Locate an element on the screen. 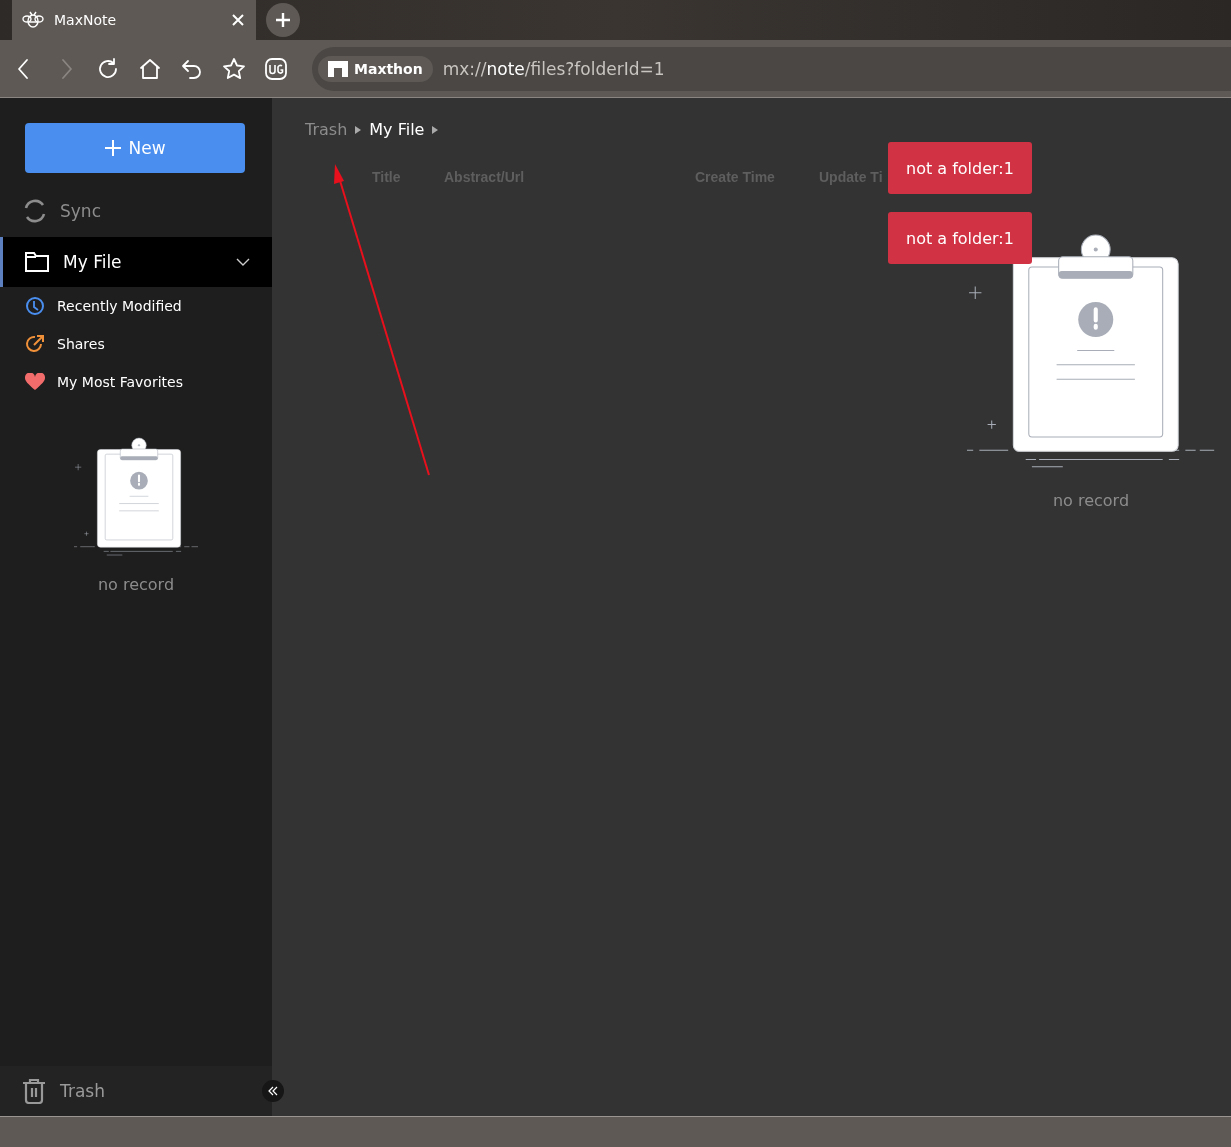 The image size is (1231, 1147). double-chevron-icon is located at coordinates (273, 1091).